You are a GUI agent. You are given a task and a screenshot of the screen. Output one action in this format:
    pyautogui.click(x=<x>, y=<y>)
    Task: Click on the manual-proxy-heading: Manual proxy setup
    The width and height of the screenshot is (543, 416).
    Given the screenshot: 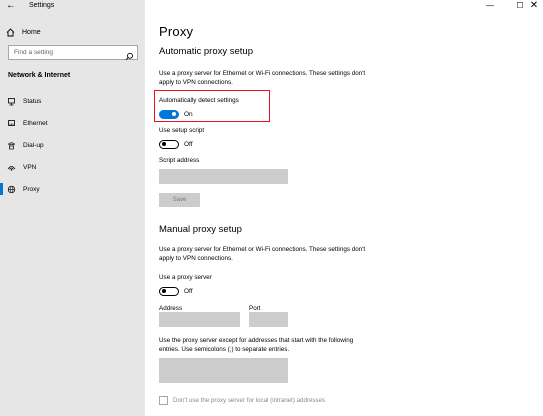 What is the action you would take?
    pyautogui.click(x=200, y=229)
    